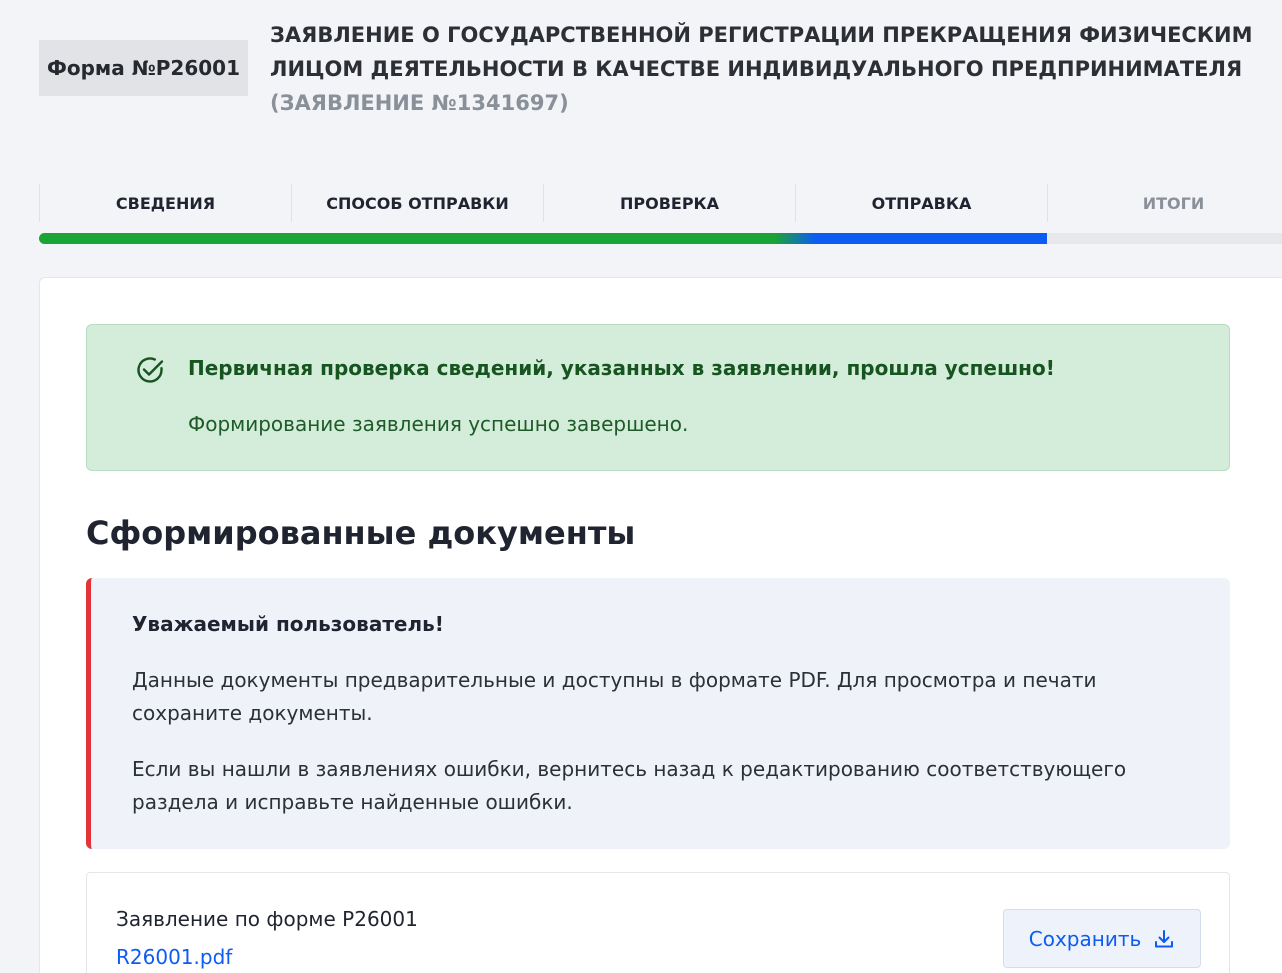 The width and height of the screenshot is (1282, 973). I want to click on stepper-progress-track, so click(660, 238).